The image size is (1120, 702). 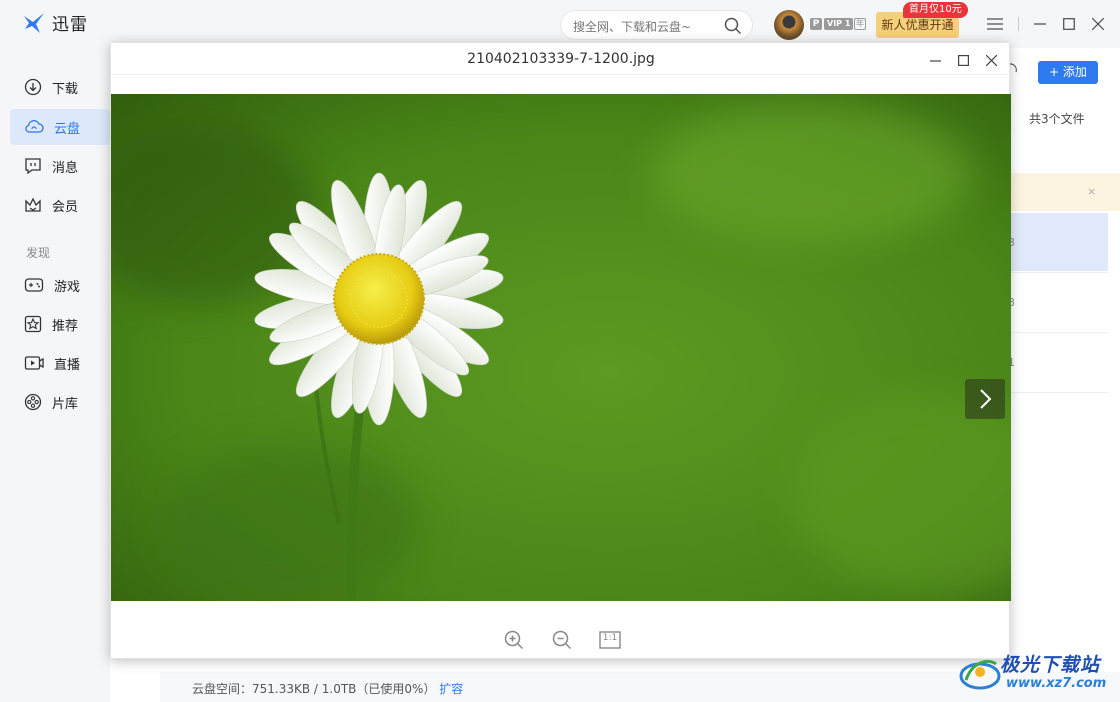 I want to click on zoom-out-icon, so click(x=562, y=640).